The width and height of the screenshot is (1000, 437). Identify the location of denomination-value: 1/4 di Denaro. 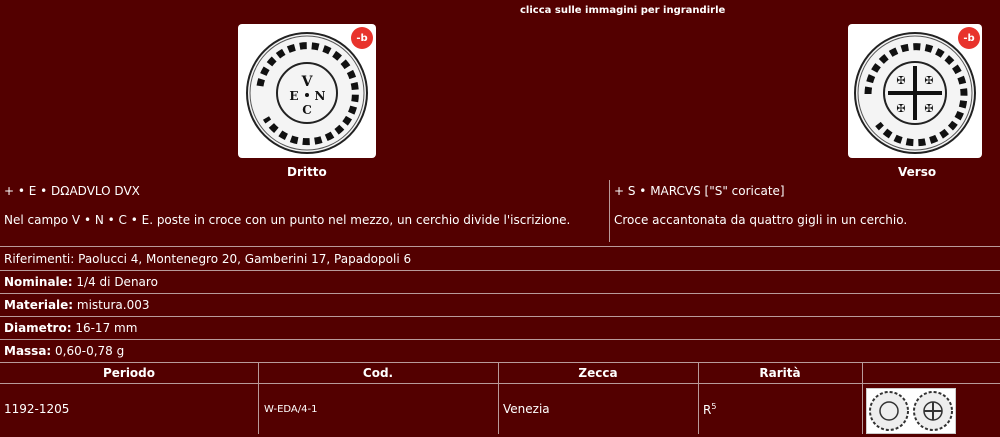
(115, 282).